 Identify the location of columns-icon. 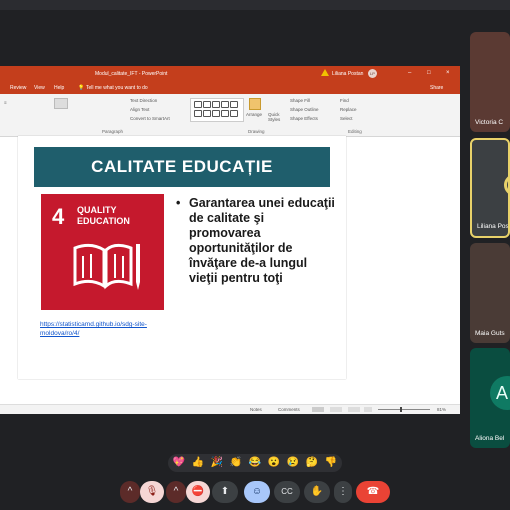
(61, 103).